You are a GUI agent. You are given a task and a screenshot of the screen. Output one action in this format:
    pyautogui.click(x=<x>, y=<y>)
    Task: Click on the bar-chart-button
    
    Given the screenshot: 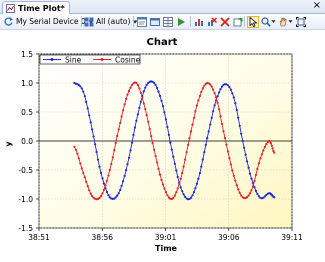 What is the action you would take?
    pyautogui.click(x=199, y=22)
    